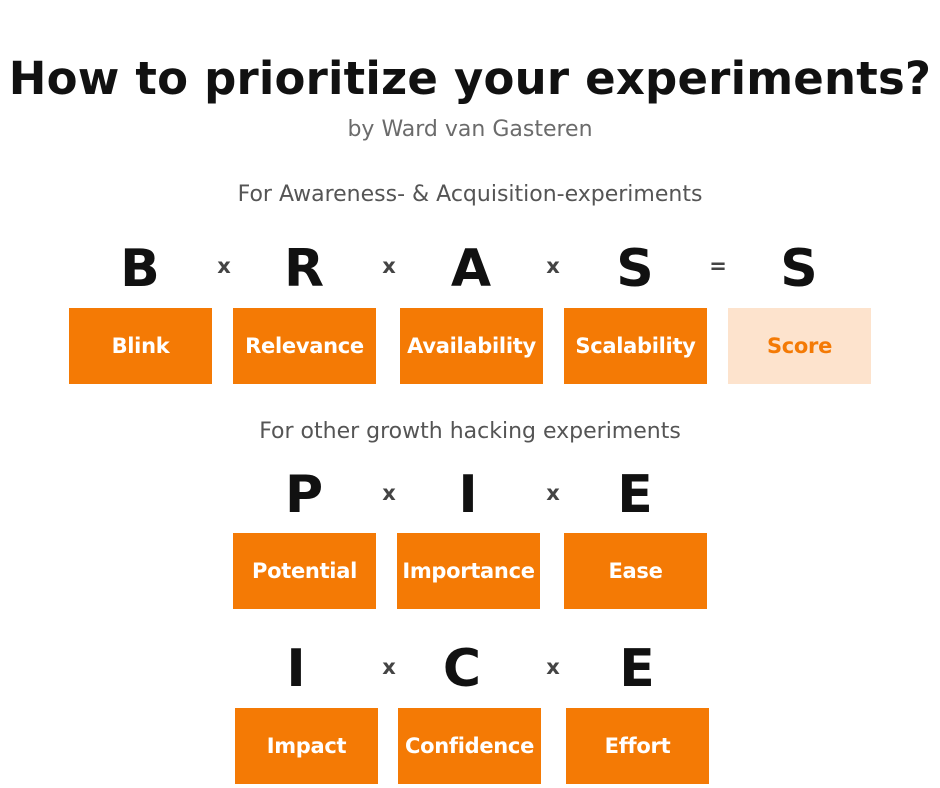 The height and width of the screenshot is (788, 940). What do you see at coordinates (140, 346) in the screenshot?
I see `blink-box: Blink` at bounding box center [140, 346].